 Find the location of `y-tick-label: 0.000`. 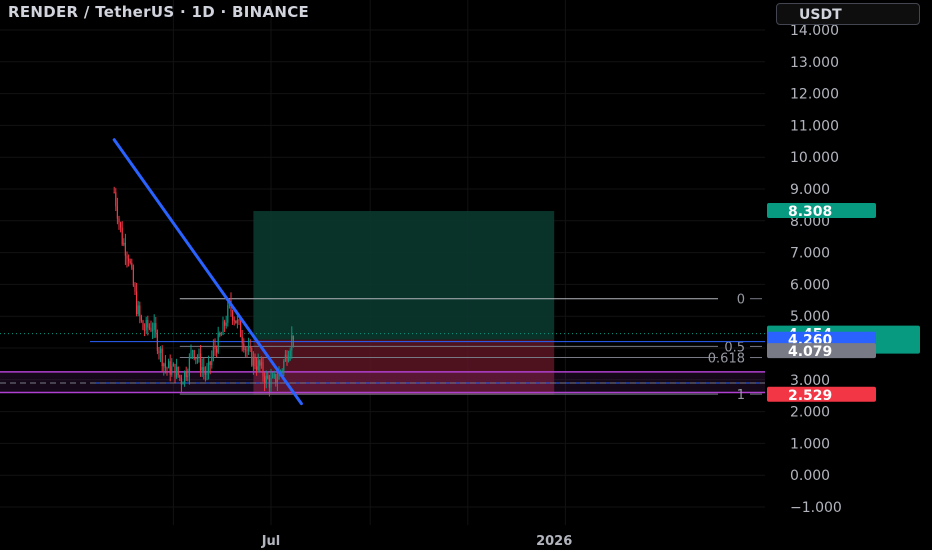

y-tick-label: 0.000 is located at coordinates (810, 476).